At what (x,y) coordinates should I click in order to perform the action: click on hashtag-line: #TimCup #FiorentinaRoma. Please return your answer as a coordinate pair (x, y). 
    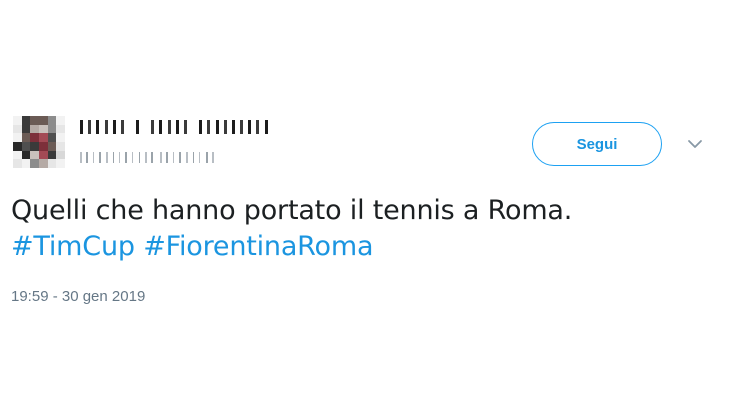
    Looking at the image, I should click on (367, 247).